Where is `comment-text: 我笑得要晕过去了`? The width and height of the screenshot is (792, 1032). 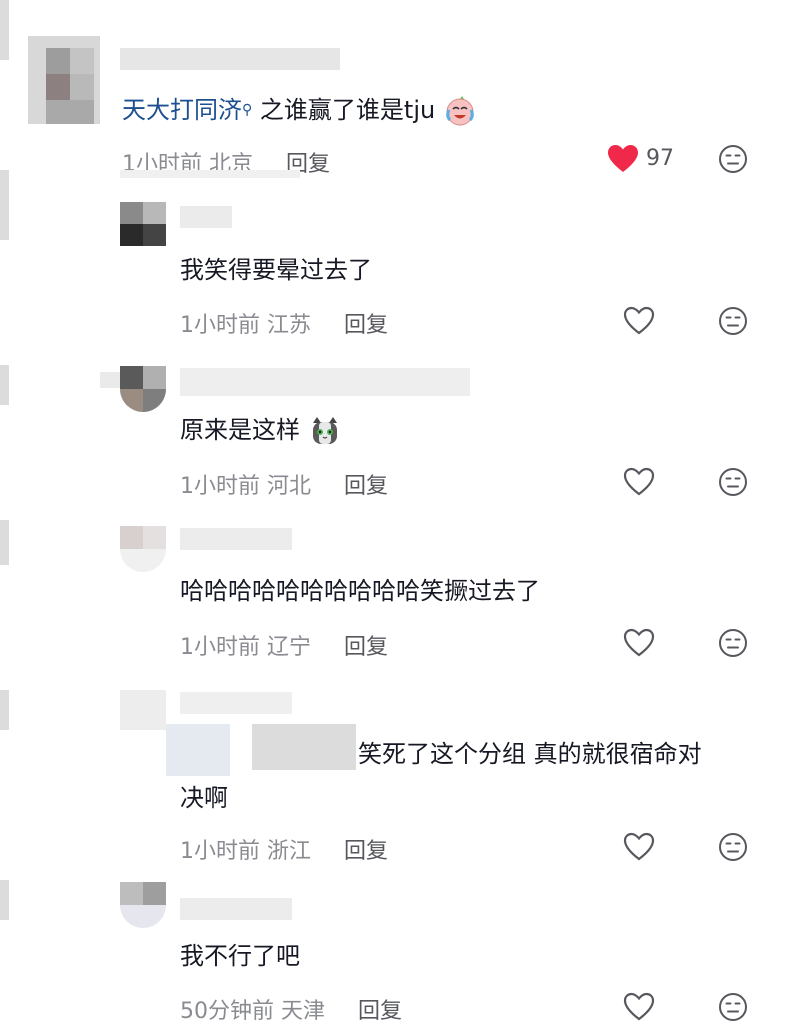
comment-text: 我笑得要晕过去了 is located at coordinates (276, 270).